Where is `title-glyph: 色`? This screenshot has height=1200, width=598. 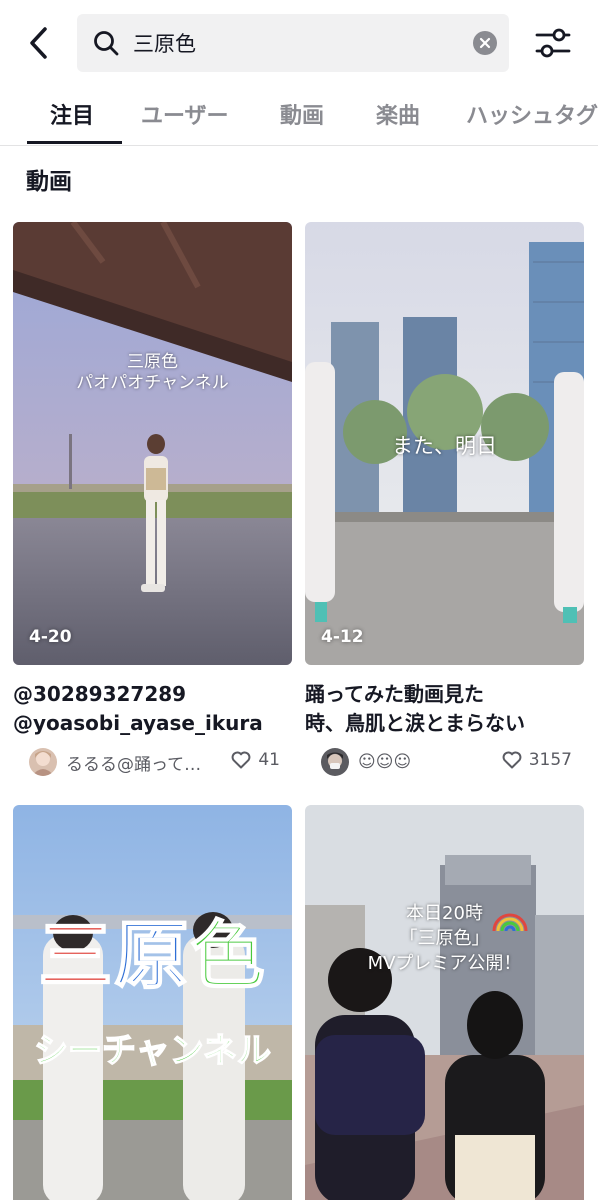
title-glyph: 色 is located at coordinates (228, 956).